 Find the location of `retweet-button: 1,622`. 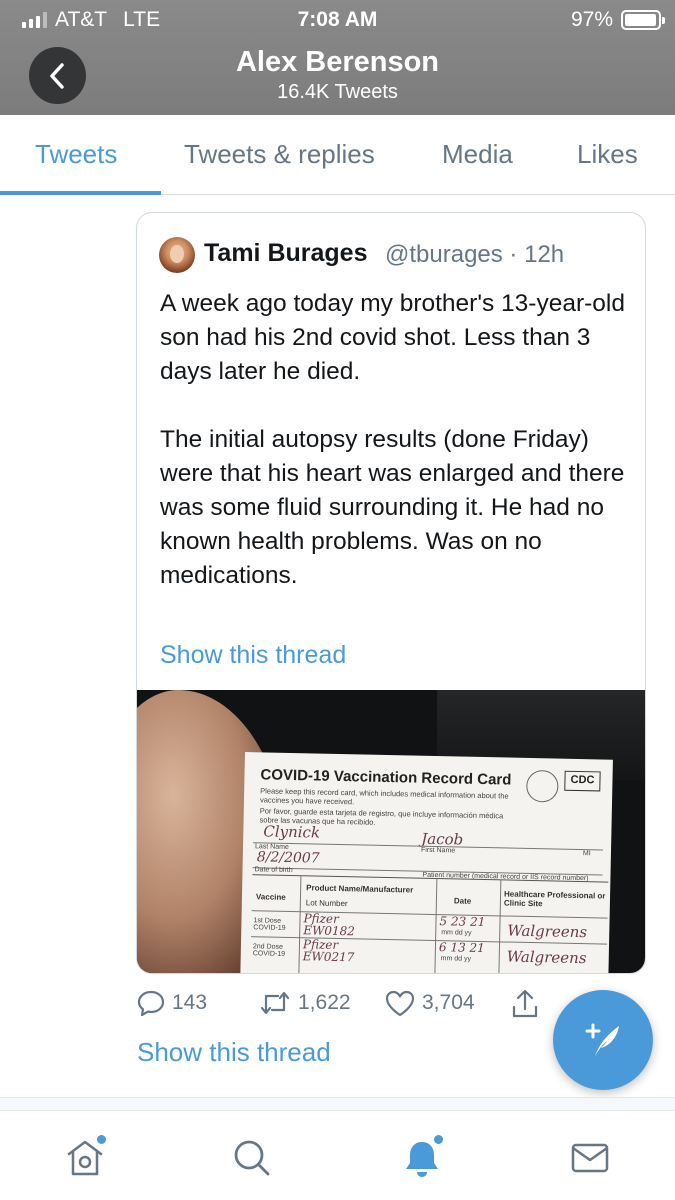

retweet-button: 1,622 is located at coordinates (304, 1003).